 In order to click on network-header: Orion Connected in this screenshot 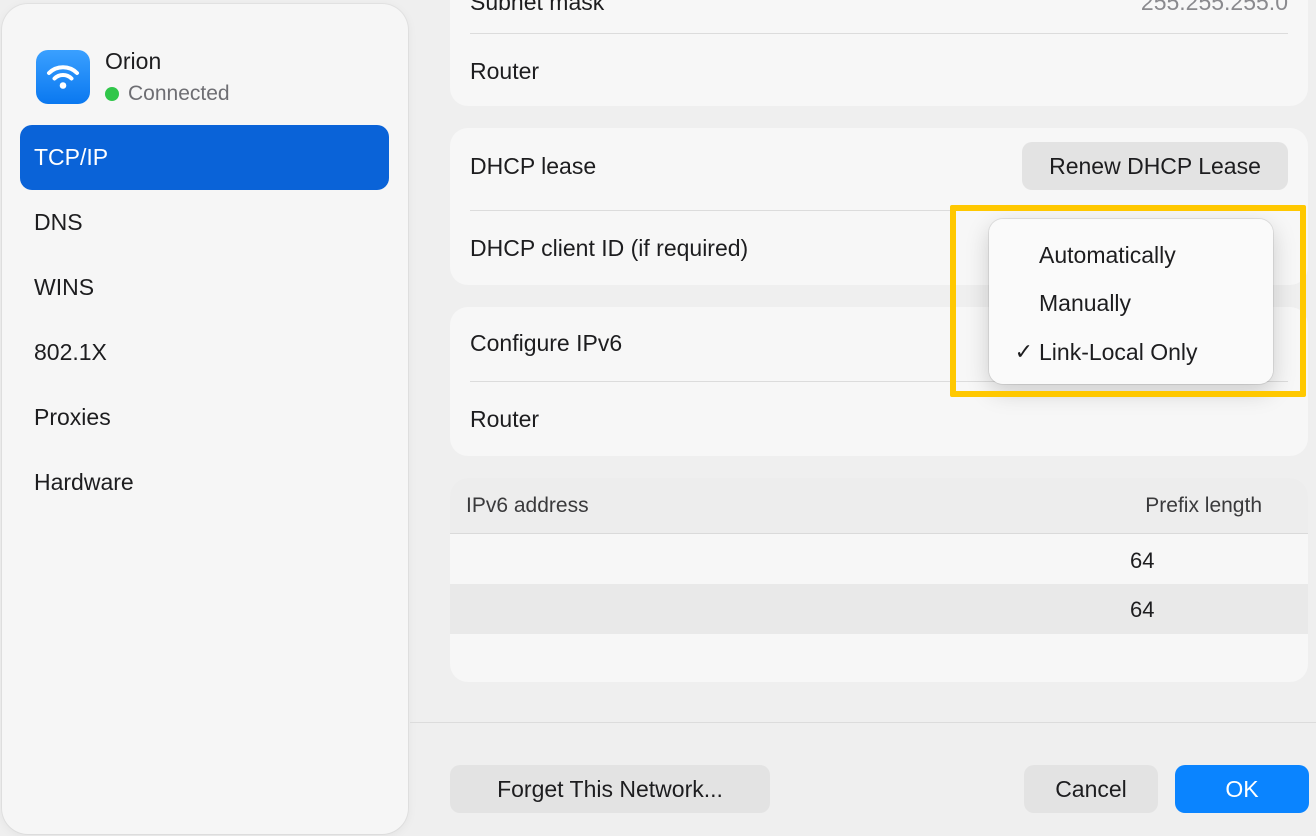, I will do `click(206, 77)`.